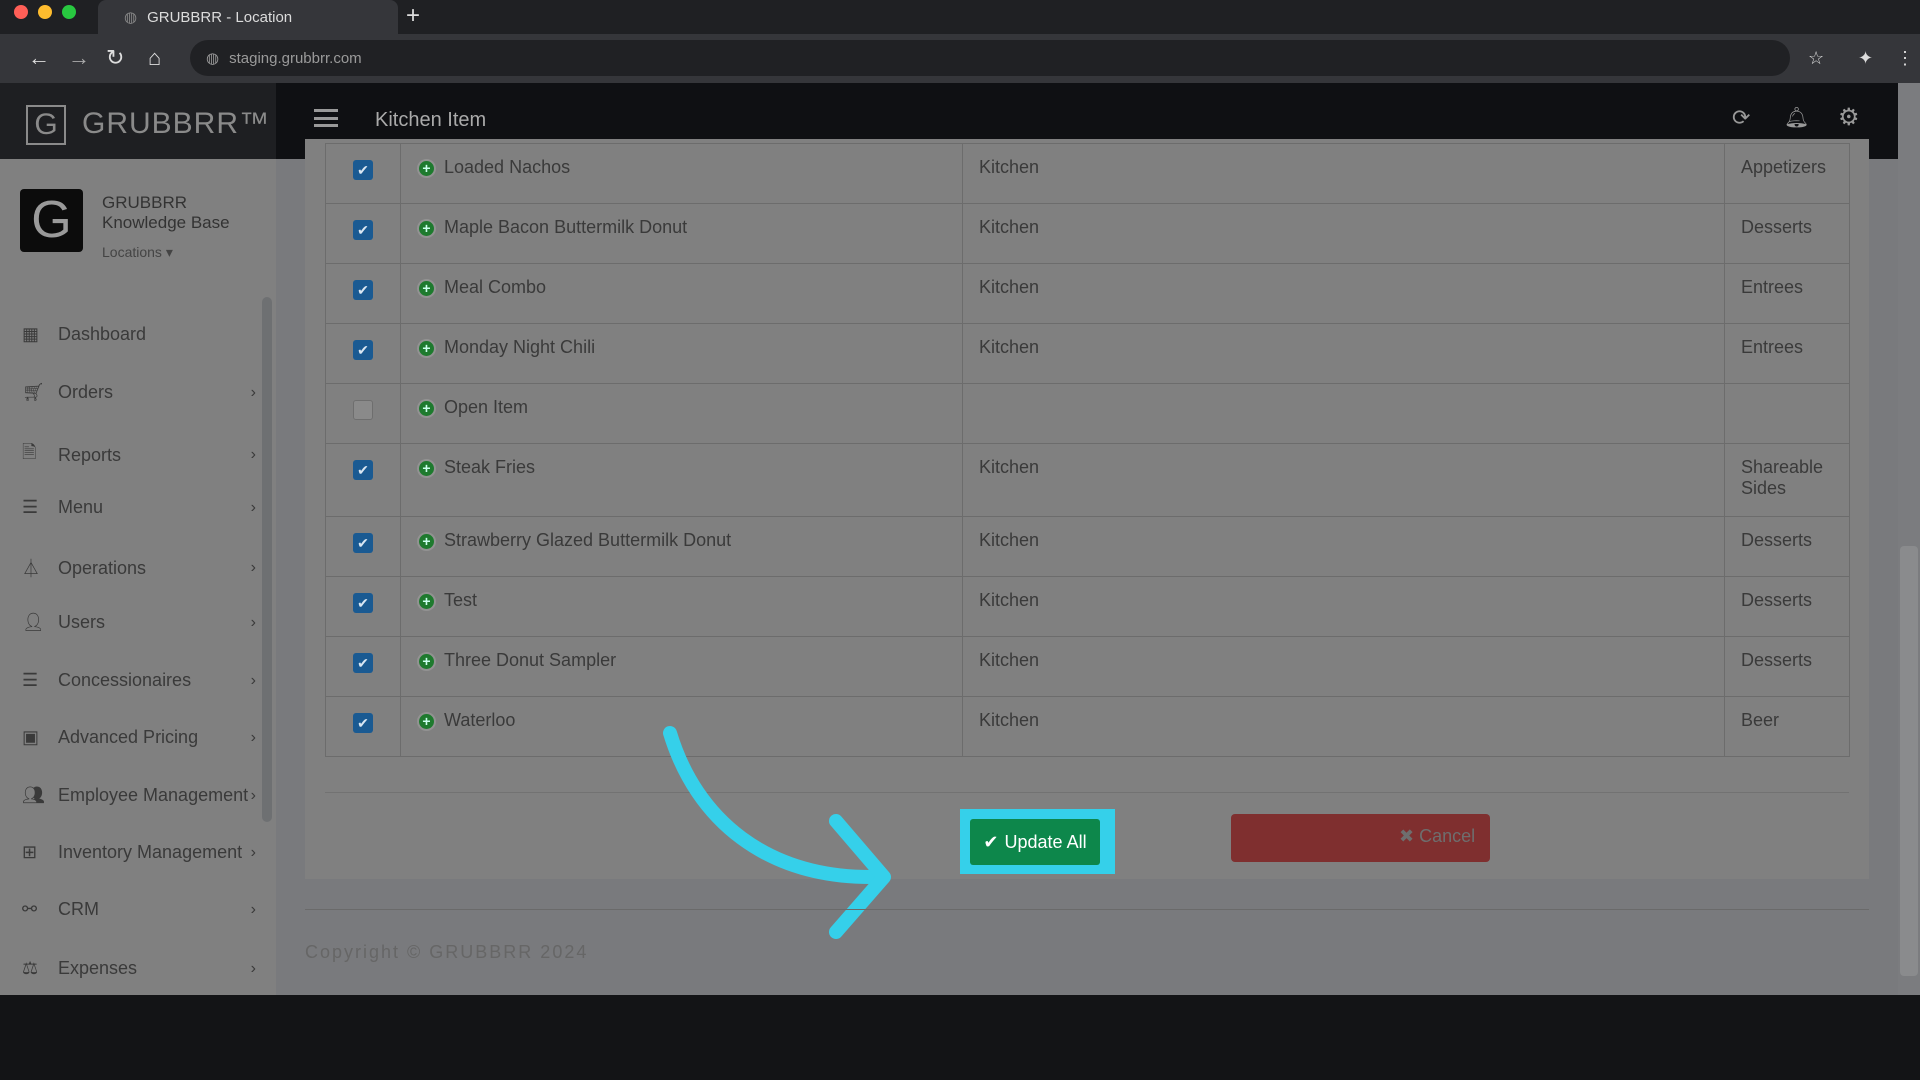  I want to click on table-row: ✔ + Waterloo Kitchen Beer, so click(1087, 726).